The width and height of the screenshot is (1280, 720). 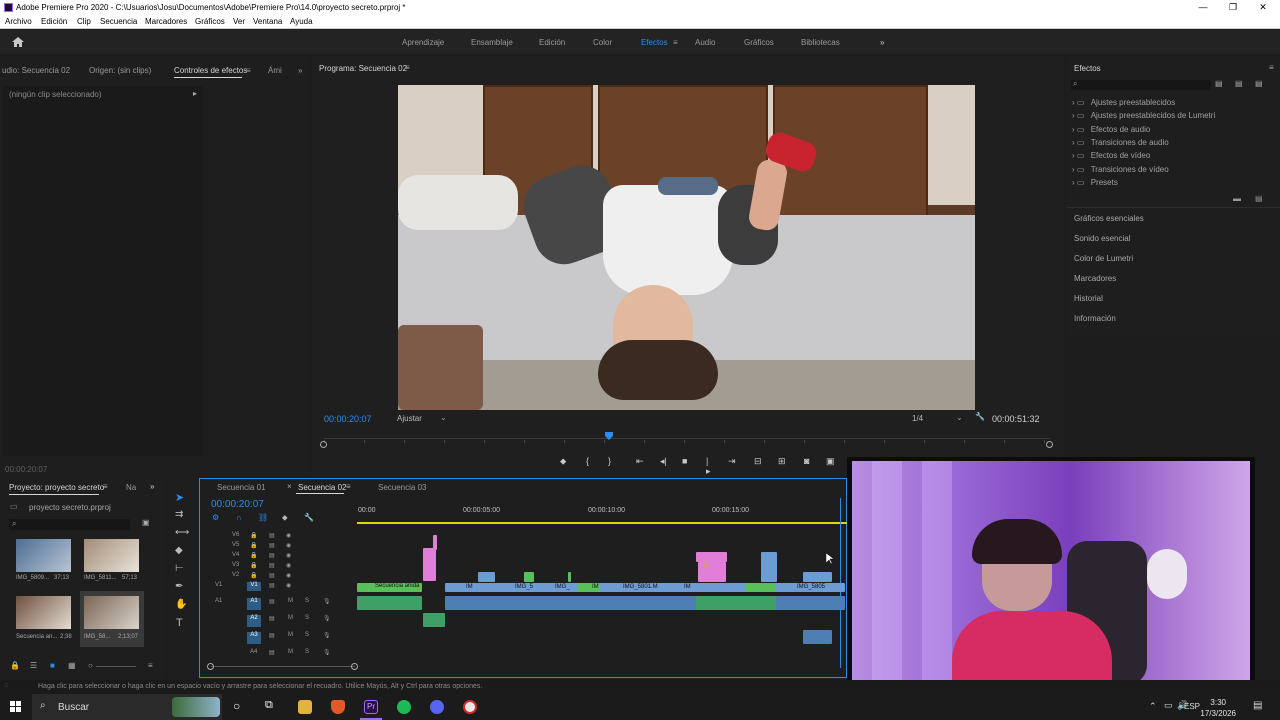 I want to click on project-search-input: ⌕, so click(x=69, y=524).